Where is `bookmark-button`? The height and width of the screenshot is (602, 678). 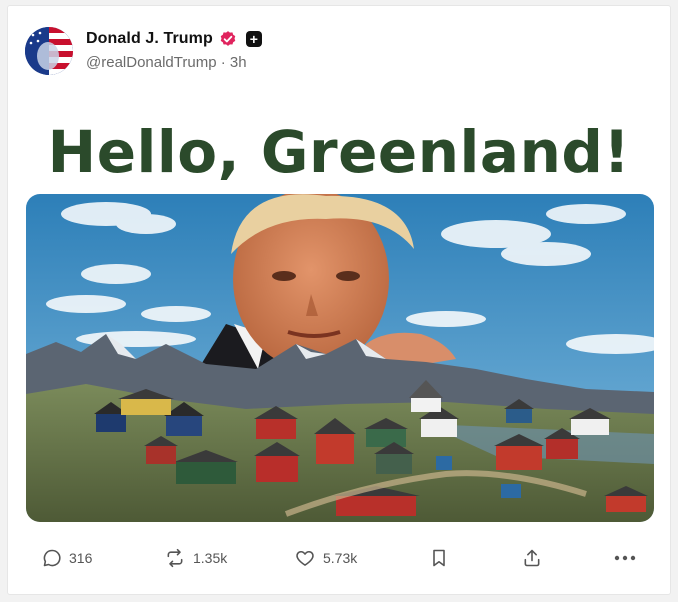
bookmark-button is located at coordinates (439, 558).